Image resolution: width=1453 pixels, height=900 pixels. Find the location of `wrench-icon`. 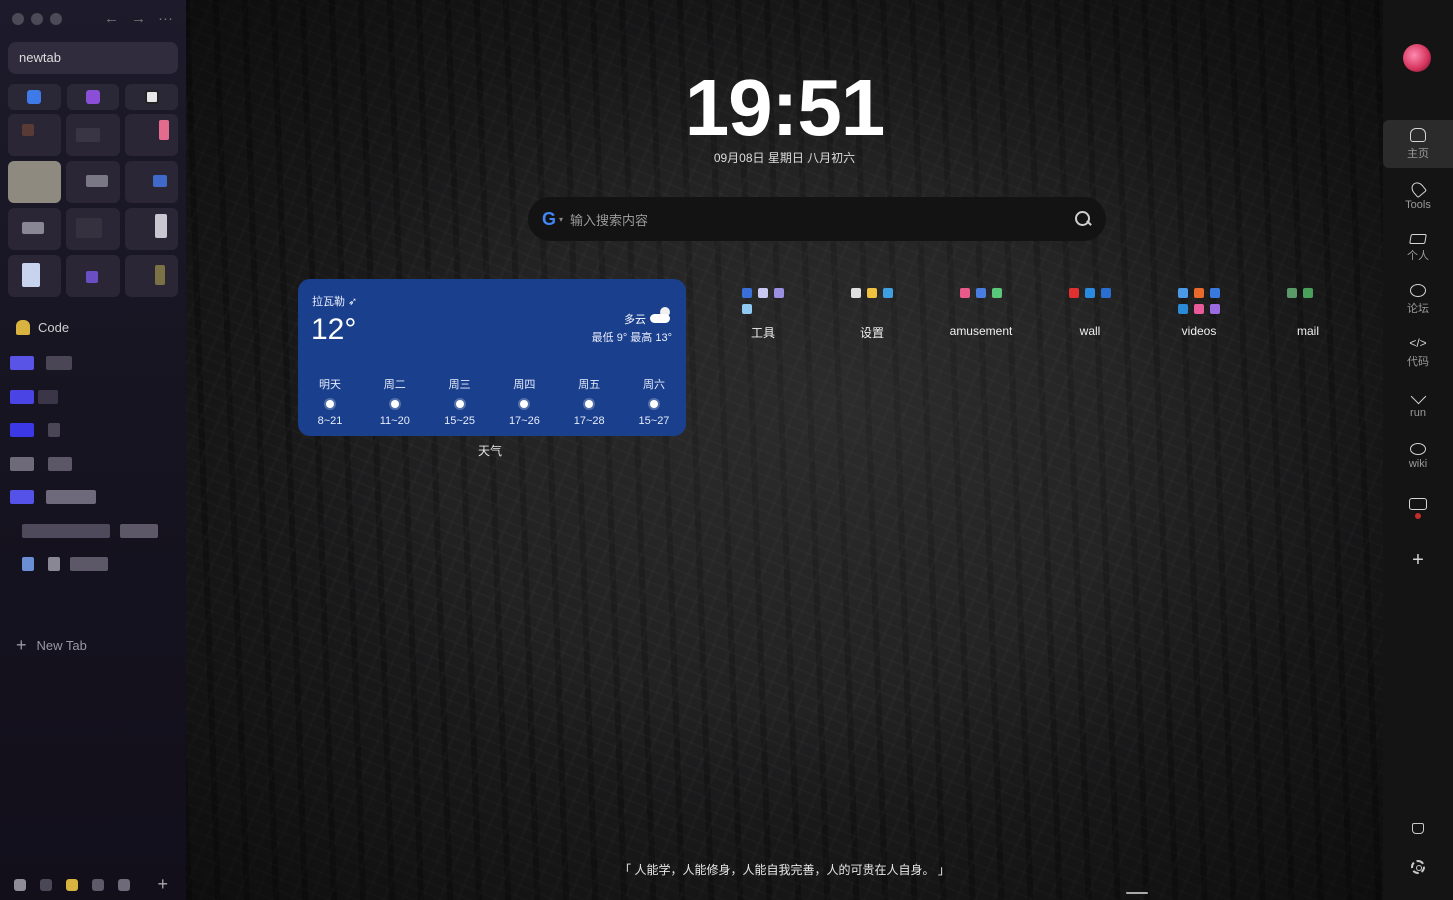

wrench-icon is located at coordinates (1418, 188).